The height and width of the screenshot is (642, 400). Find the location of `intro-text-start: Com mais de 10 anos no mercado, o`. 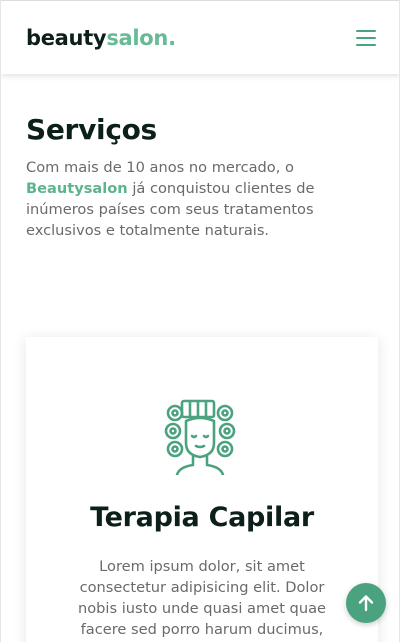

intro-text-start: Com mais de 10 anos no mercado, o is located at coordinates (160, 167).